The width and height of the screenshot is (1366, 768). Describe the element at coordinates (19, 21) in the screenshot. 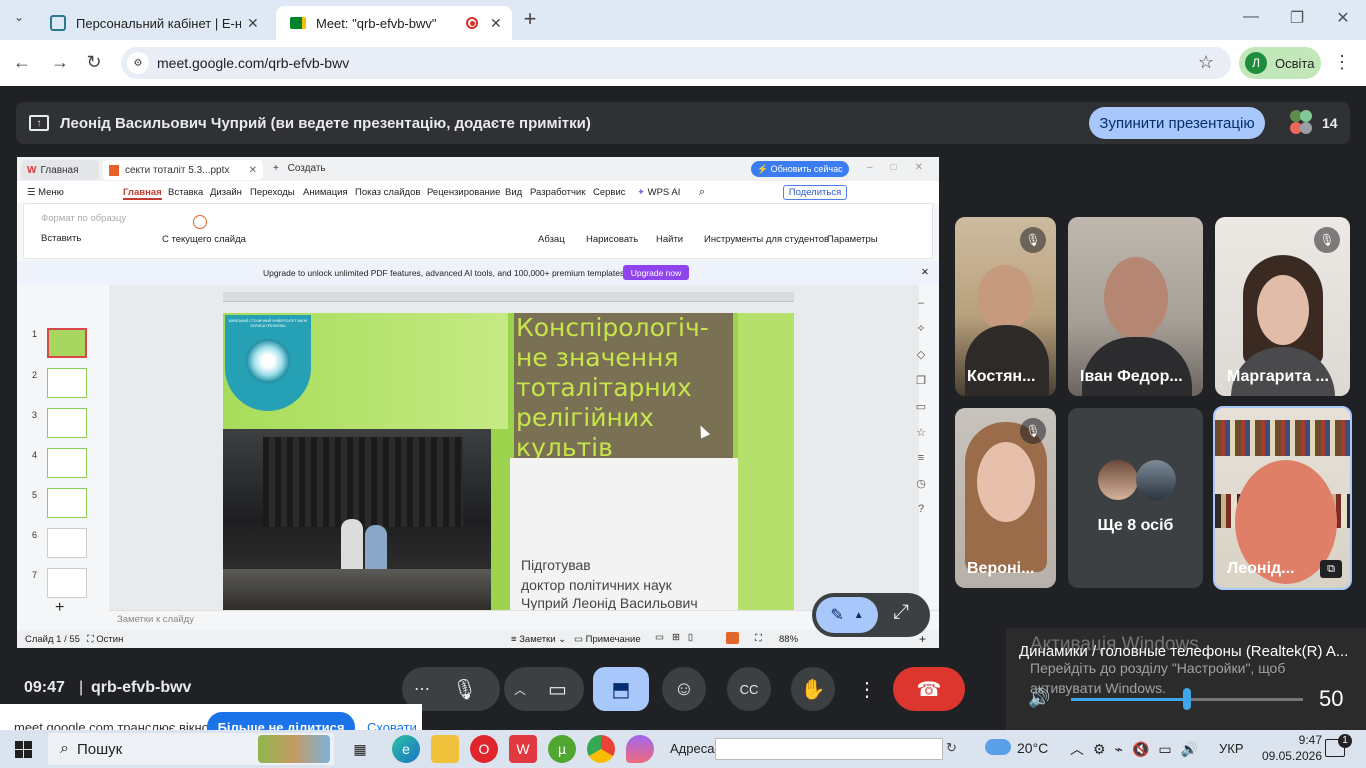

I see `tab-search-icon: ⌄` at that location.